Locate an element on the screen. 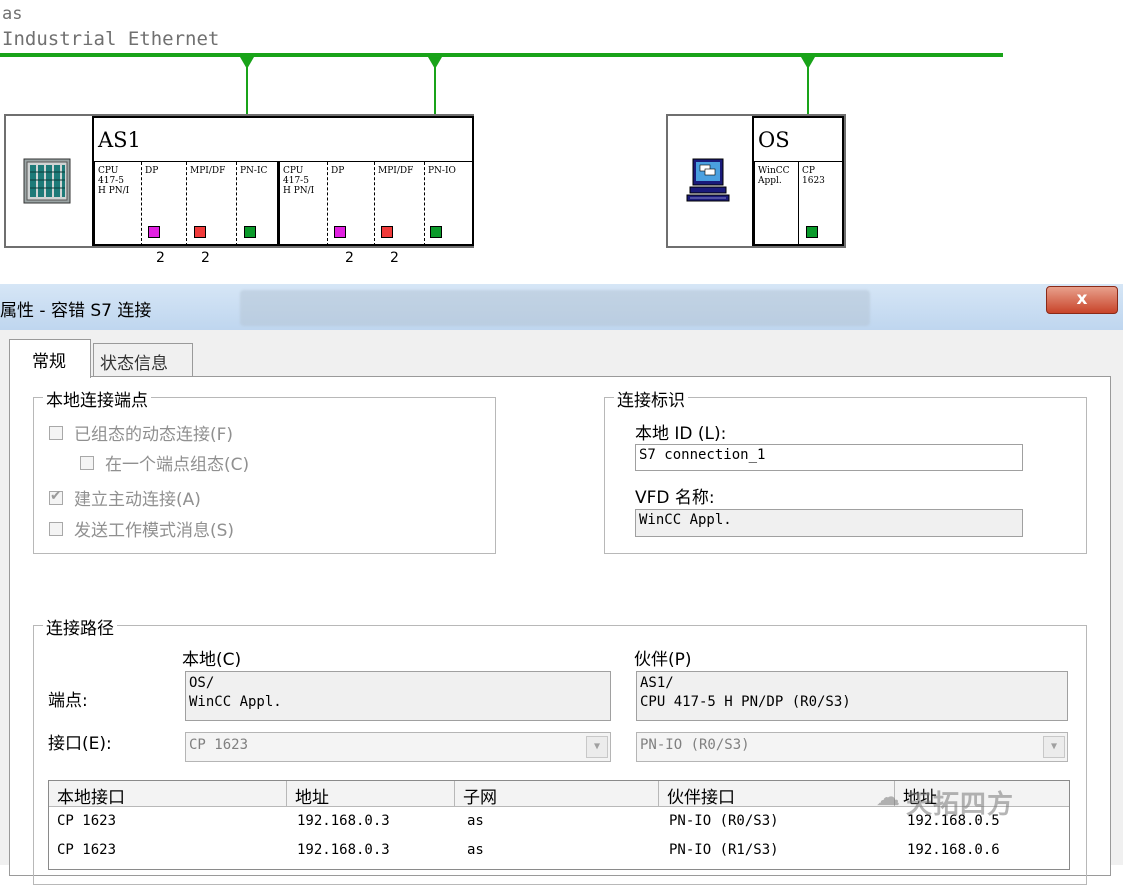 Image resolution: width=1123 pixels, height=885 pixels. subnet-name: as is located at coordinates (12, 14).